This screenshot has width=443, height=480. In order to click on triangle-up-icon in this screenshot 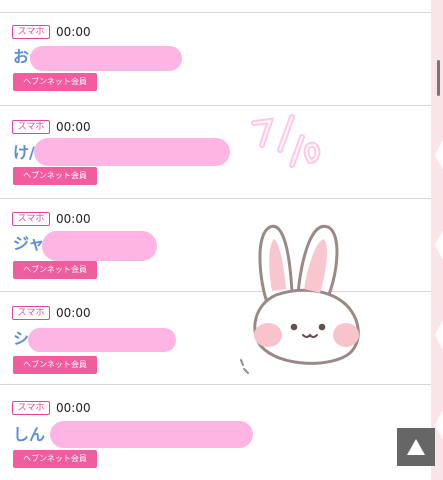, I will do `click(416, 447)`.